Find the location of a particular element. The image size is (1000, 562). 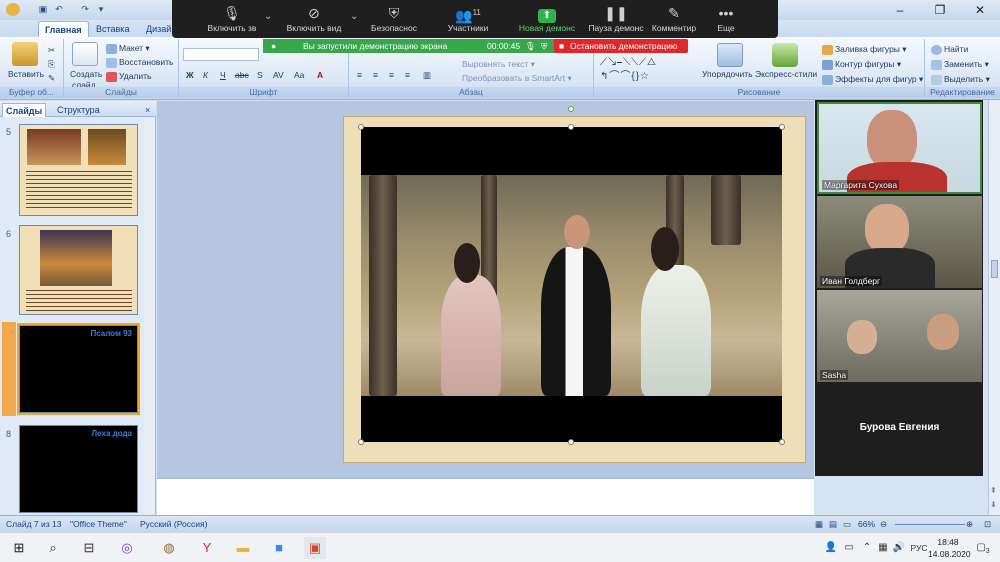

justify-icon: ≡ is located at coordinates (407, 75).